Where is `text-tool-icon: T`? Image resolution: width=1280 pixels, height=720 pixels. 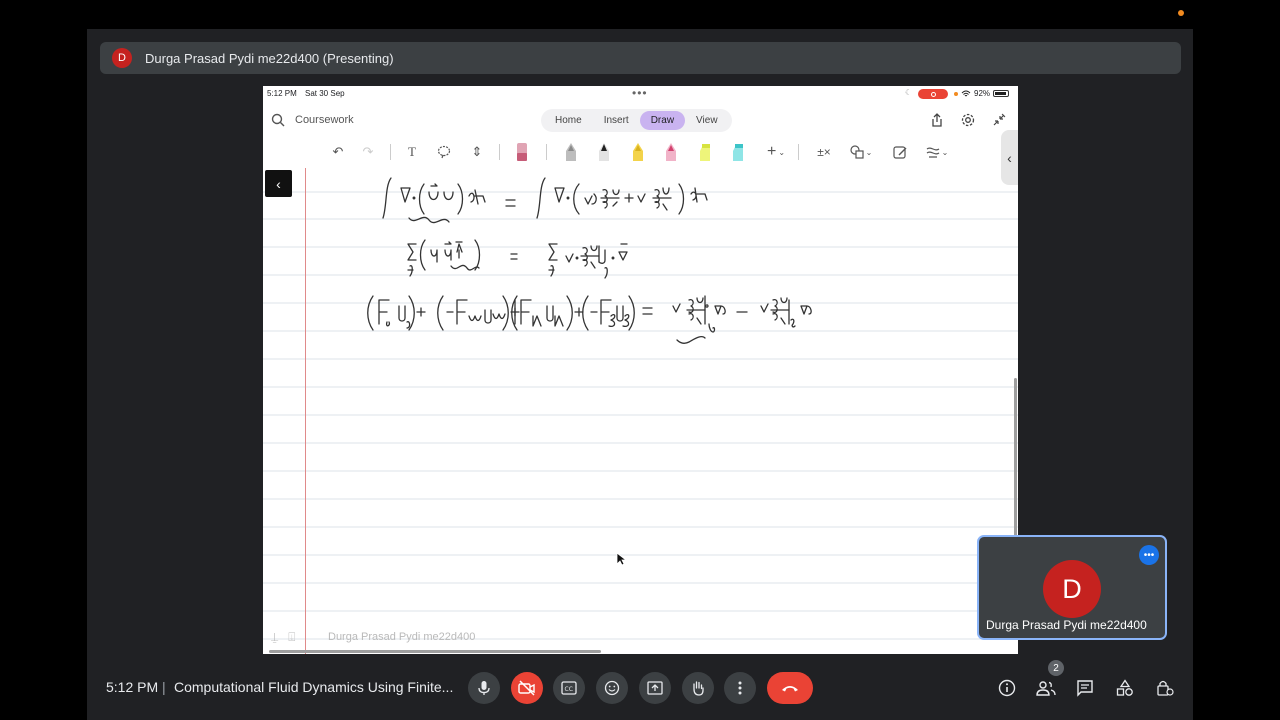
text-tool-icon: T is located at coordinates (412, 152).